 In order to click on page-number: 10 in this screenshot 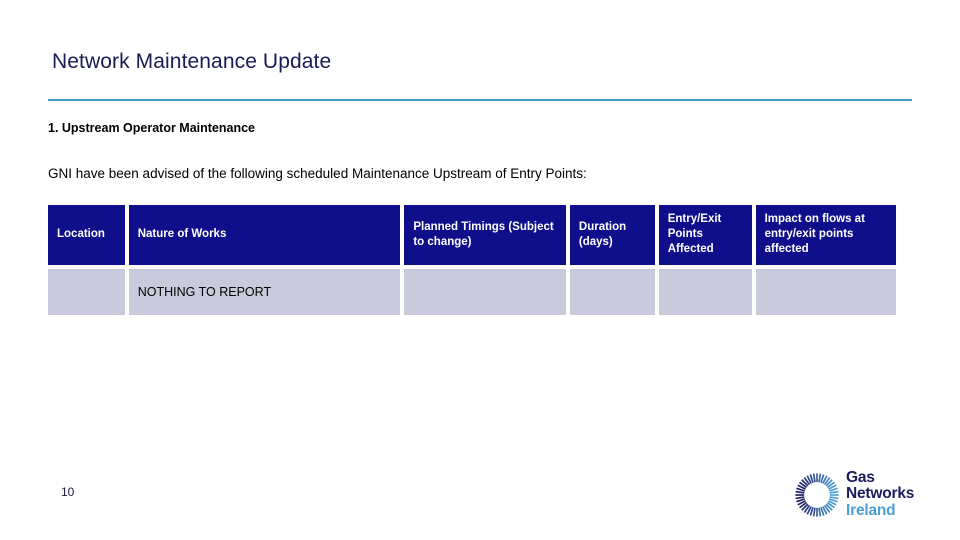, I will do `click(68, 492)`.